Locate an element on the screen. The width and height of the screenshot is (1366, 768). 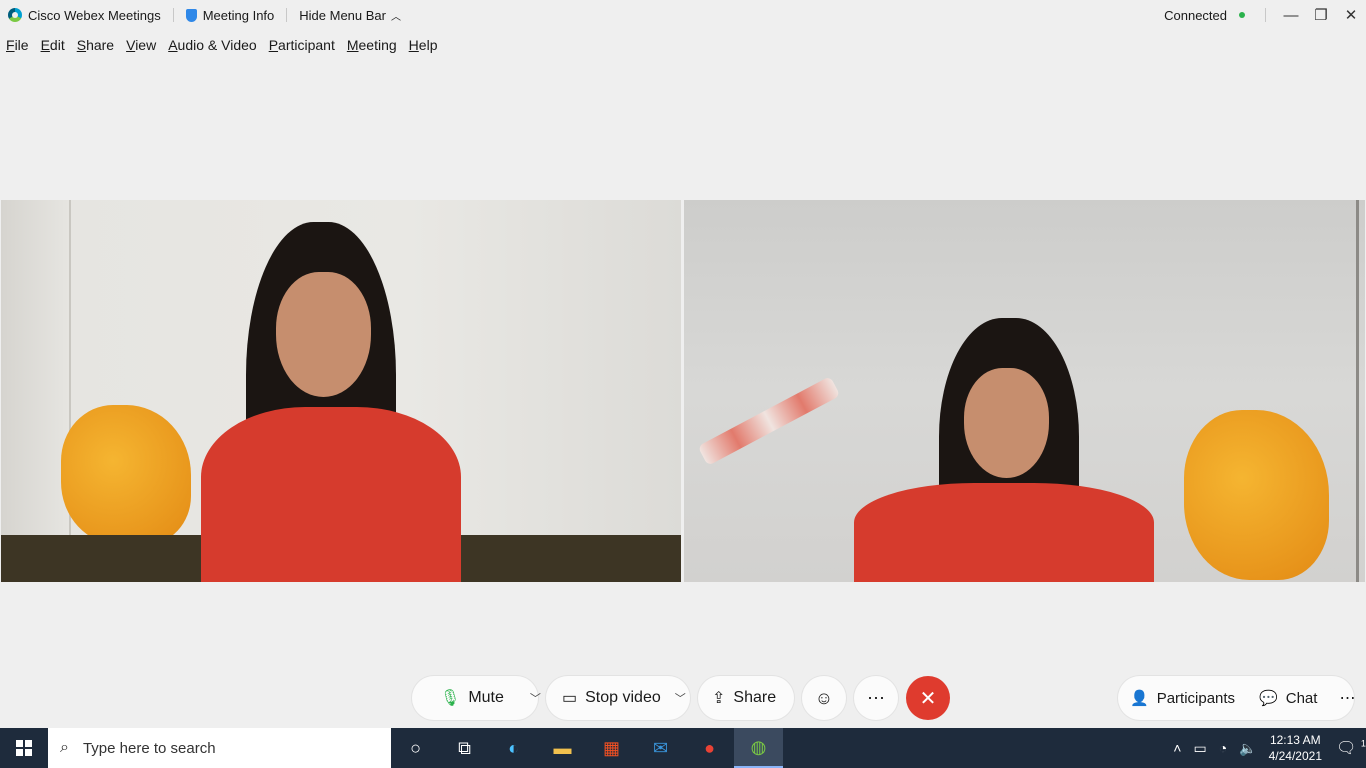
leave-meeting-button: ✕ is located at coordinates (928, 698).